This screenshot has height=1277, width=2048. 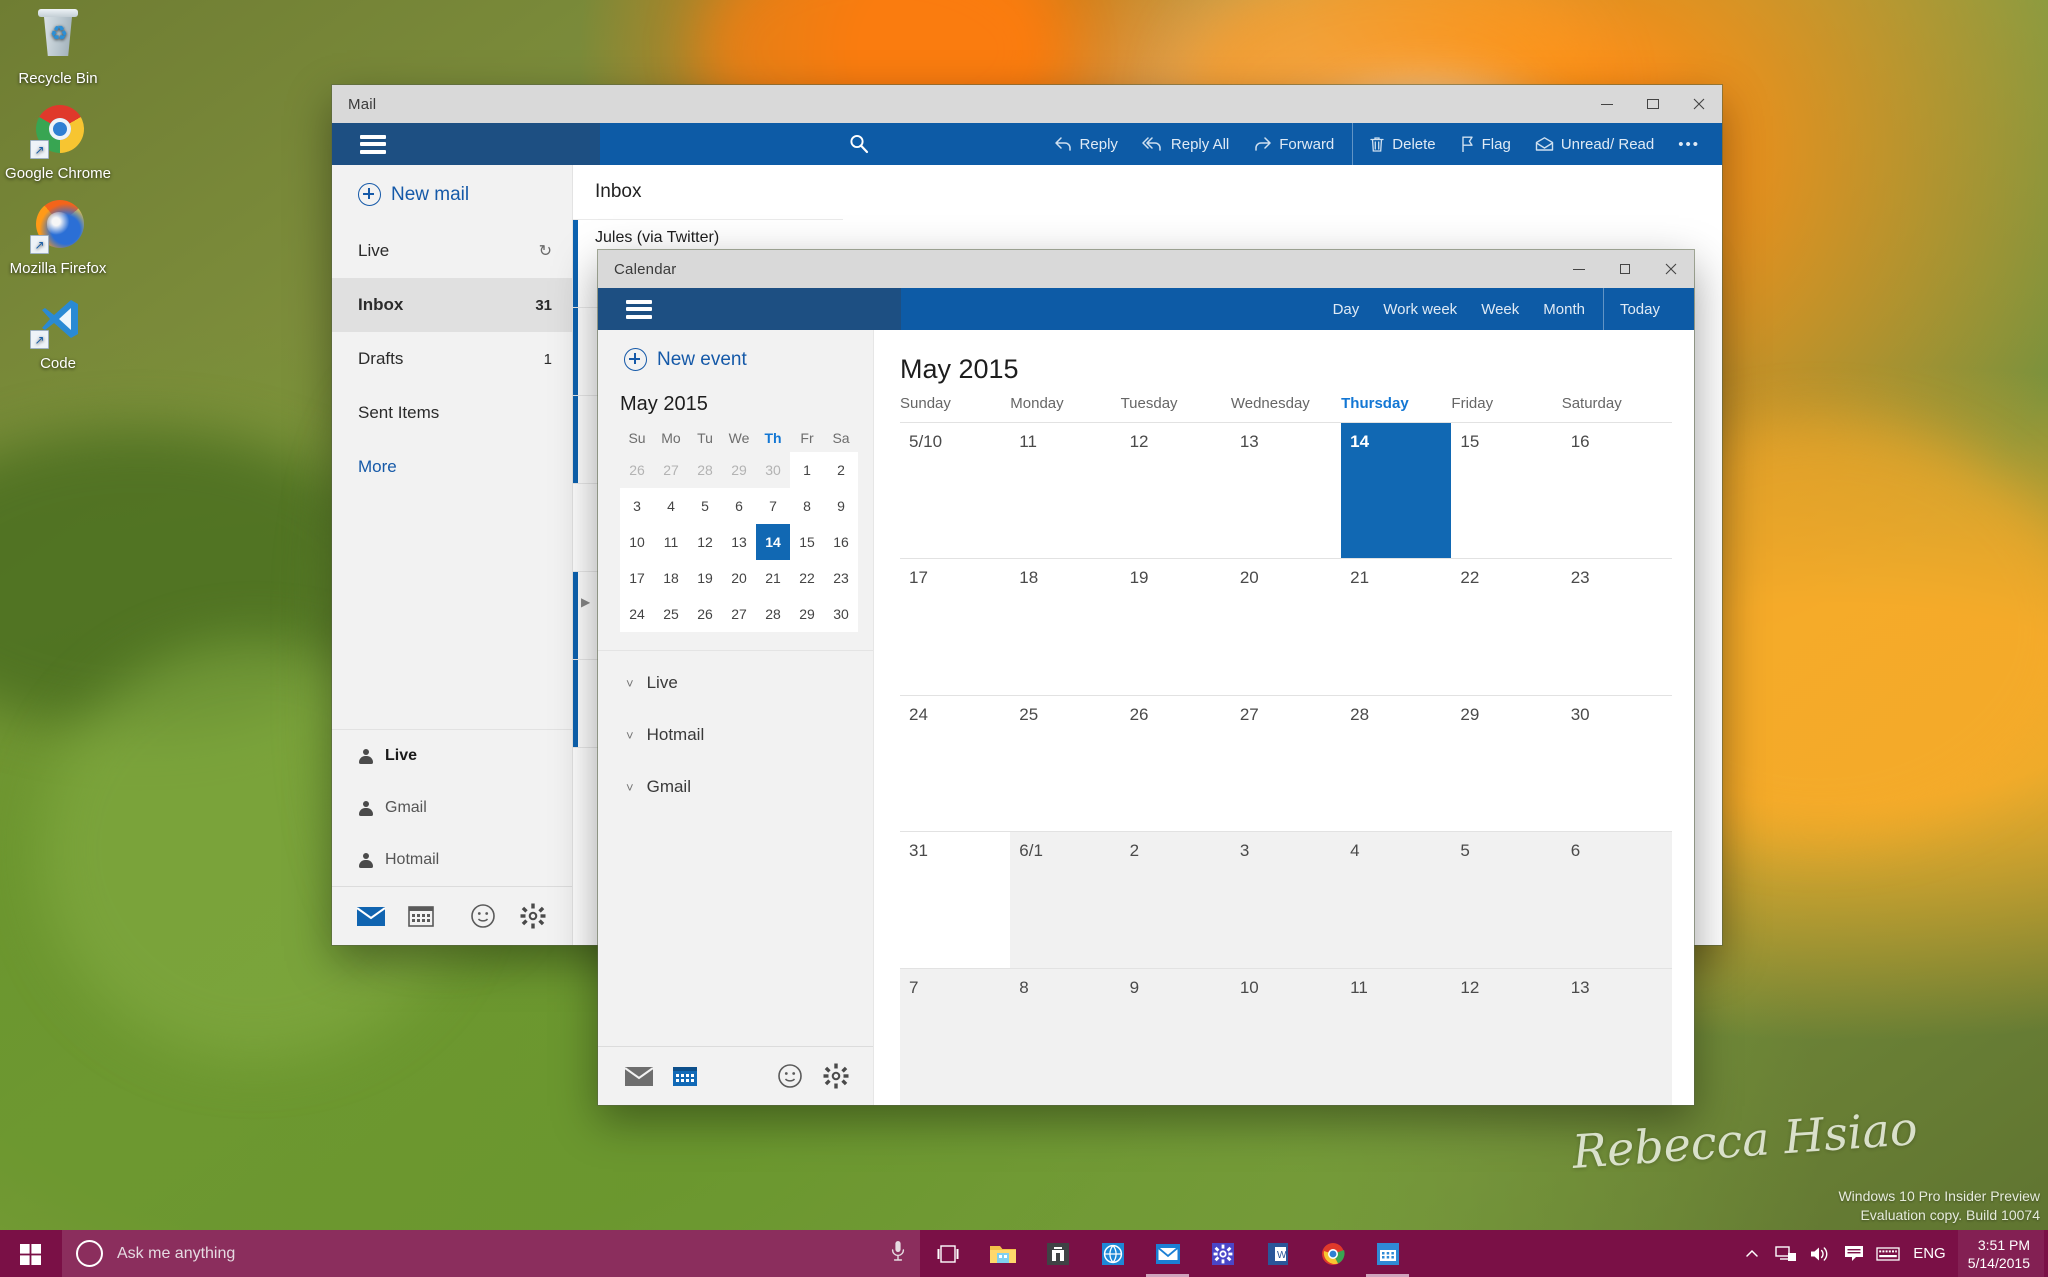 I want to click on desktop-icon-mozilla-firefox: ↗ Mozilla Firefox, so click(x=58, y=236).